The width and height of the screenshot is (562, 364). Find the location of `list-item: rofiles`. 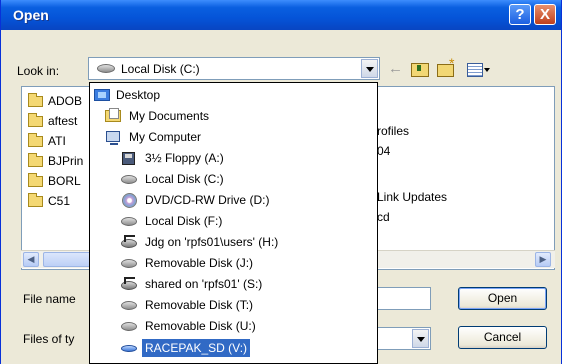

list-item: rofiles is located at coordinates (393, 131).